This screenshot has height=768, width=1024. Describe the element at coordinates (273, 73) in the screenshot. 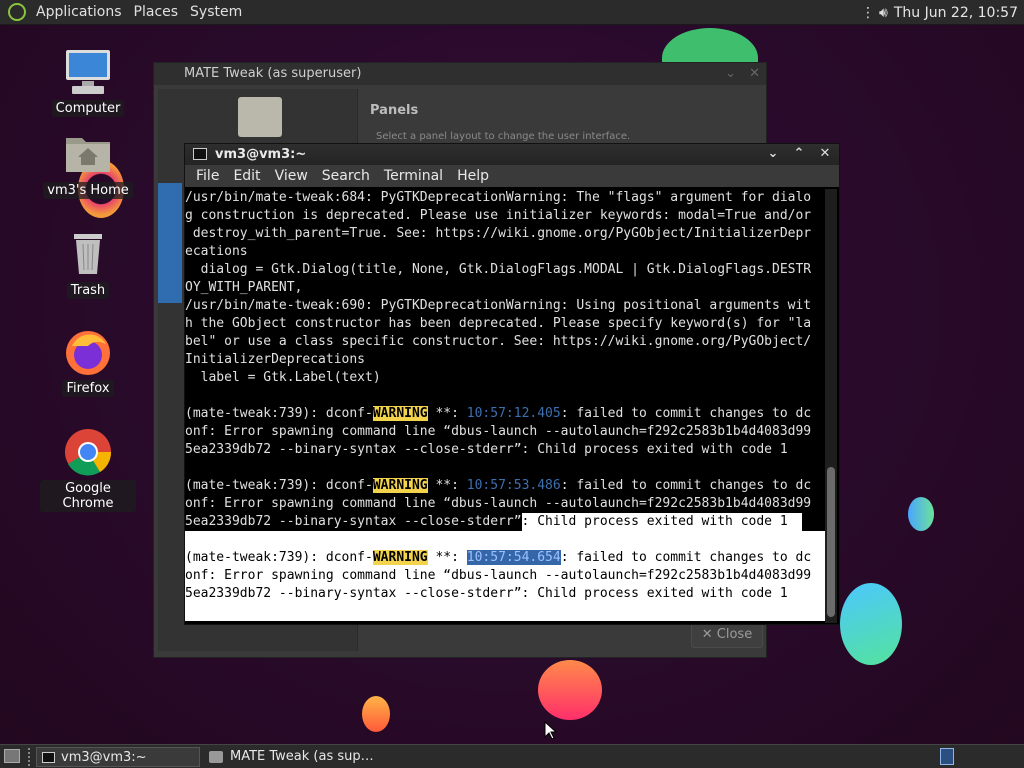

I see `window-title: MATE Tweak (as superuser)` at that location.